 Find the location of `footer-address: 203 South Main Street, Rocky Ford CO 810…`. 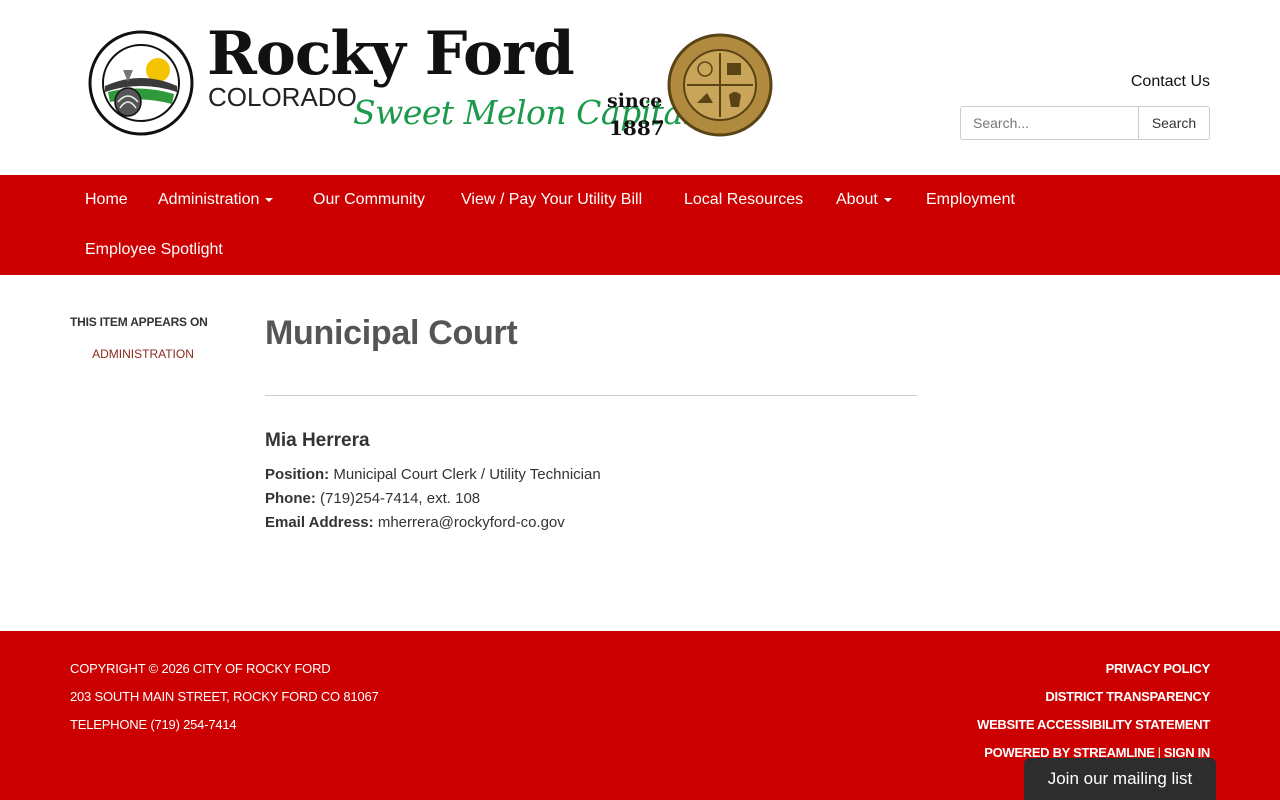

footer-address: 203 South Main Street, Rocky Ford CO 810… is located at coordinates (224, 696).